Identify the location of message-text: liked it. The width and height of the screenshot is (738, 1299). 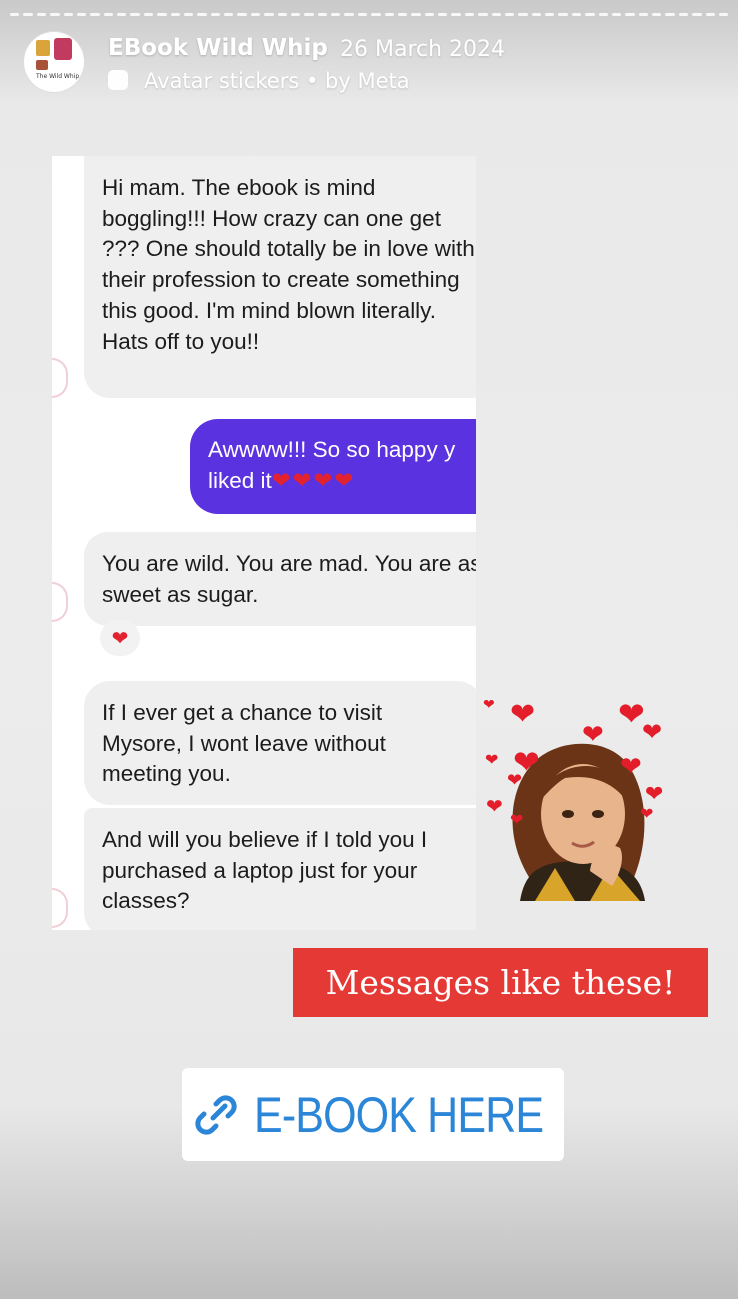
(240, 480).